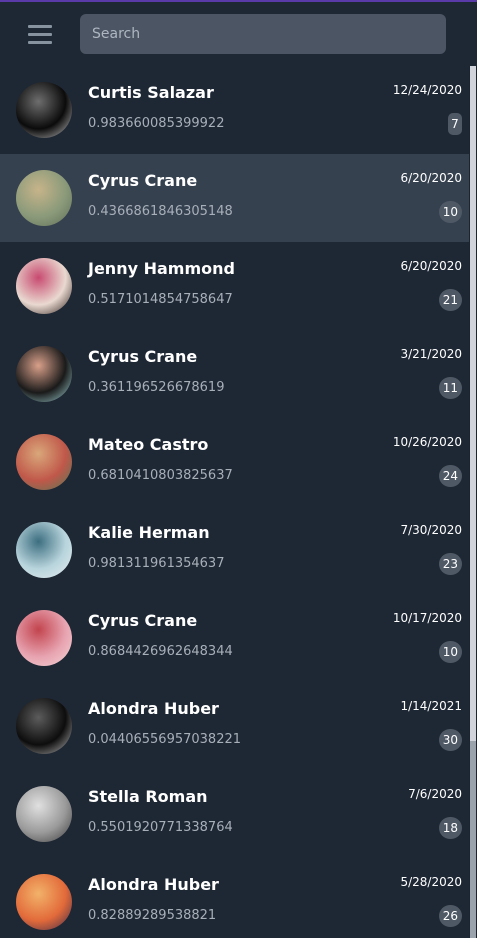  Describe the element at coordinates (160, 211) in the screenshot. I see `contact-value: 0.4366861846305148` at that location.